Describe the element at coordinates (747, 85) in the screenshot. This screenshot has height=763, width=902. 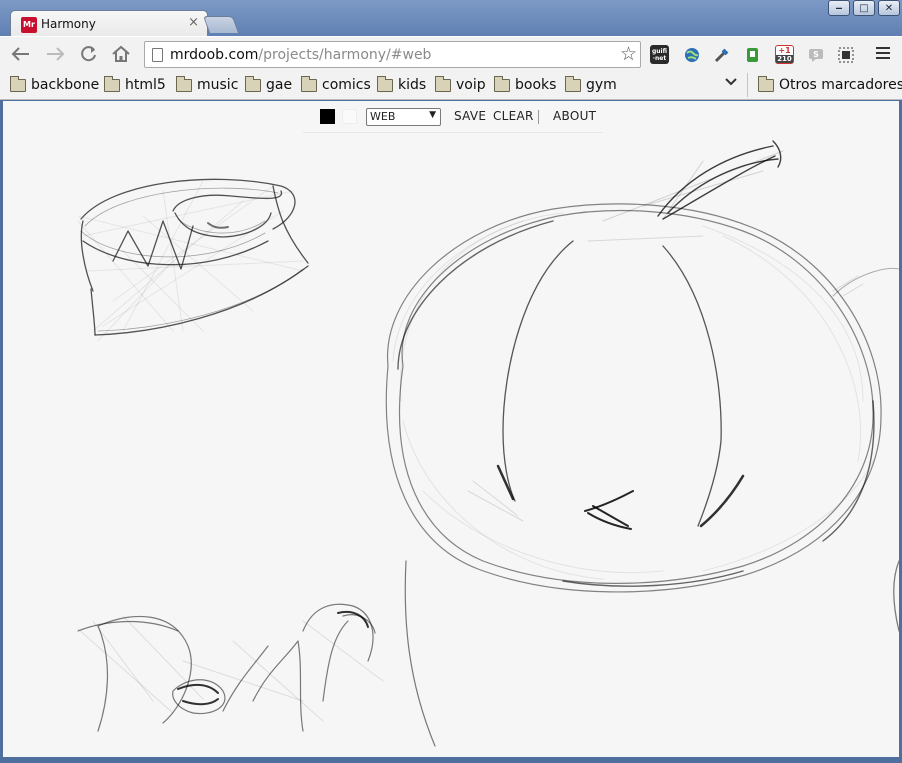
I see `bookmarks-divider` at that location.